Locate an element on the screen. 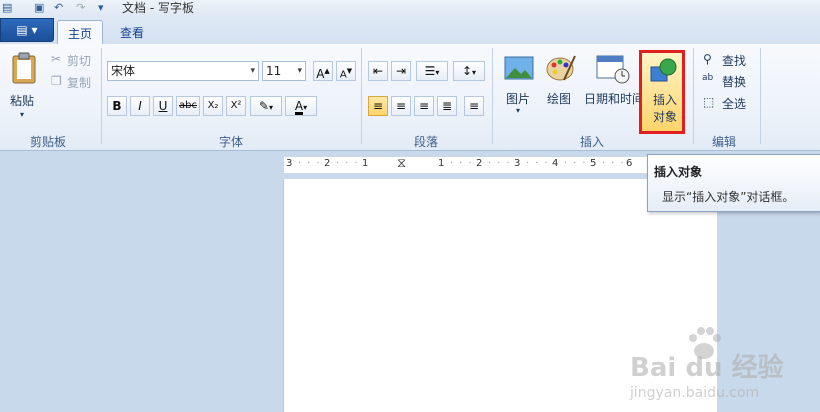 The image size is (820, 412). calendar-clock-icon is located at coordinates (613, 69).